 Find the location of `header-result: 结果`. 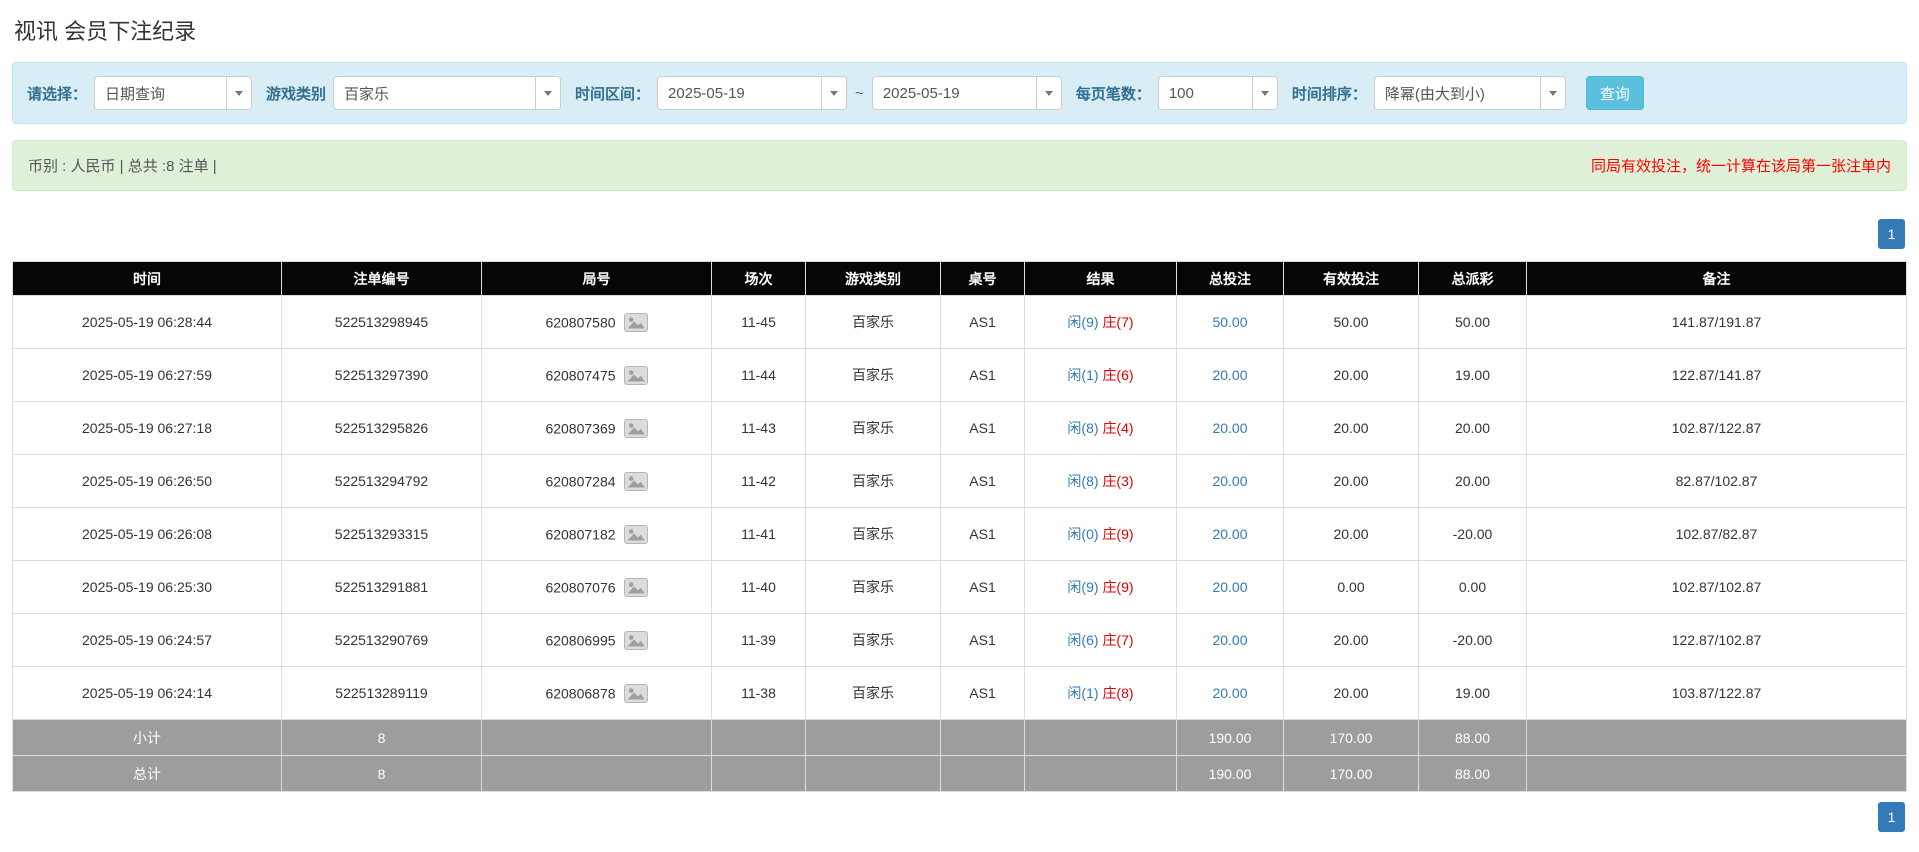

header-result: 结果 is located at coordinates (1100, 278).